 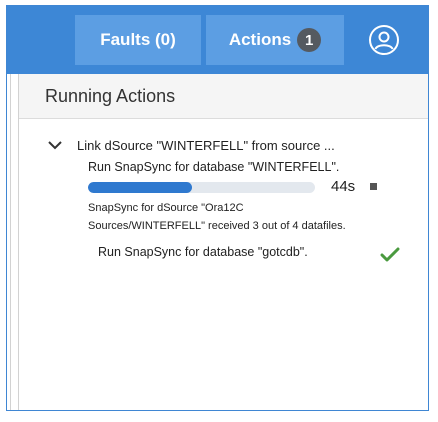 I want to click on user-avatar-icon, so click(x=384, y=40).